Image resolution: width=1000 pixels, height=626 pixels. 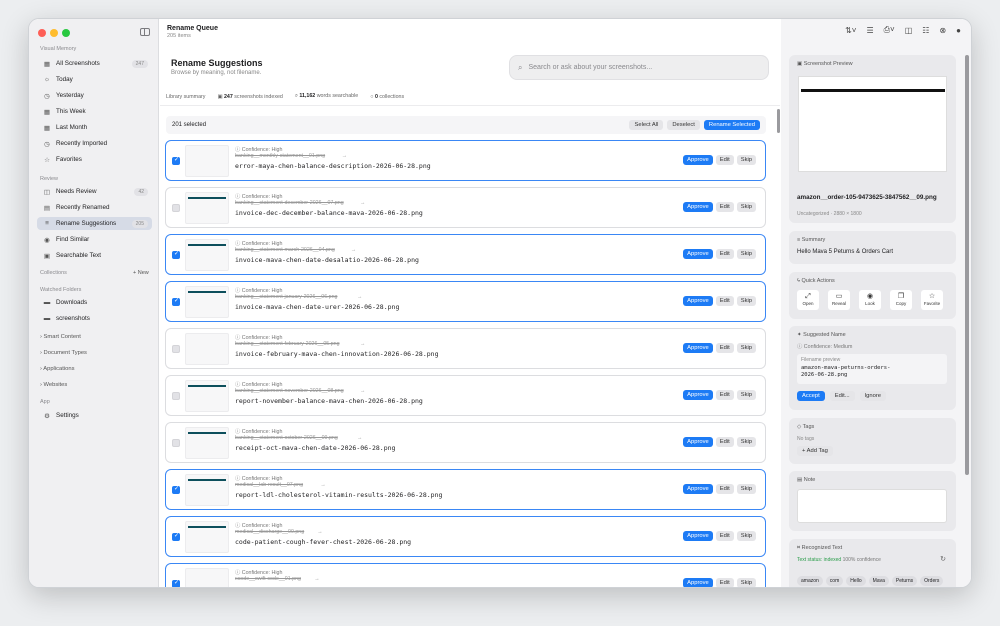 I want to click on accept-button: Accept, so click(x=811, y=396).